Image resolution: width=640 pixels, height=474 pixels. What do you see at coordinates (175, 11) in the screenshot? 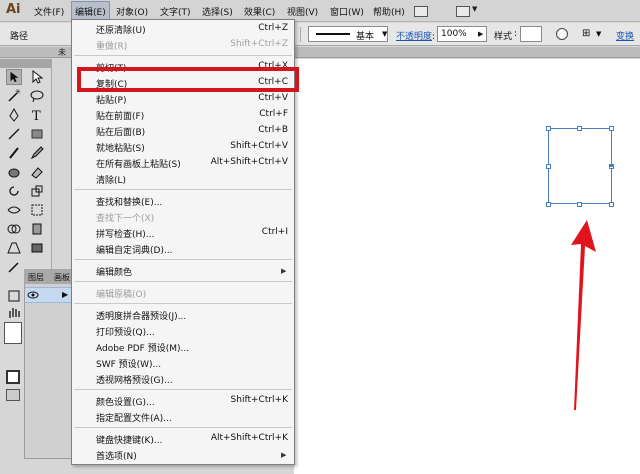
I see `menu-type: 文字(T)` at bounding box center [175, 11].